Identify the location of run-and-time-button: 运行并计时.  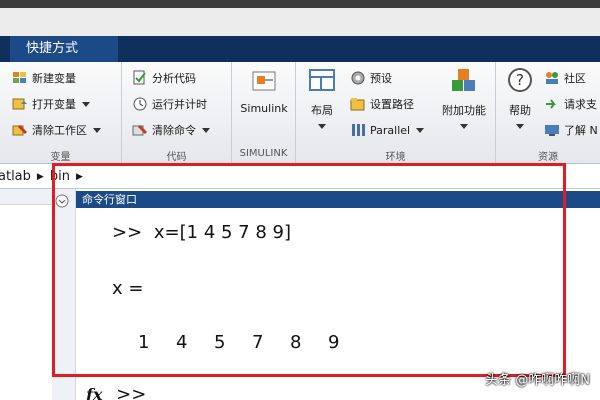
(169, 104).